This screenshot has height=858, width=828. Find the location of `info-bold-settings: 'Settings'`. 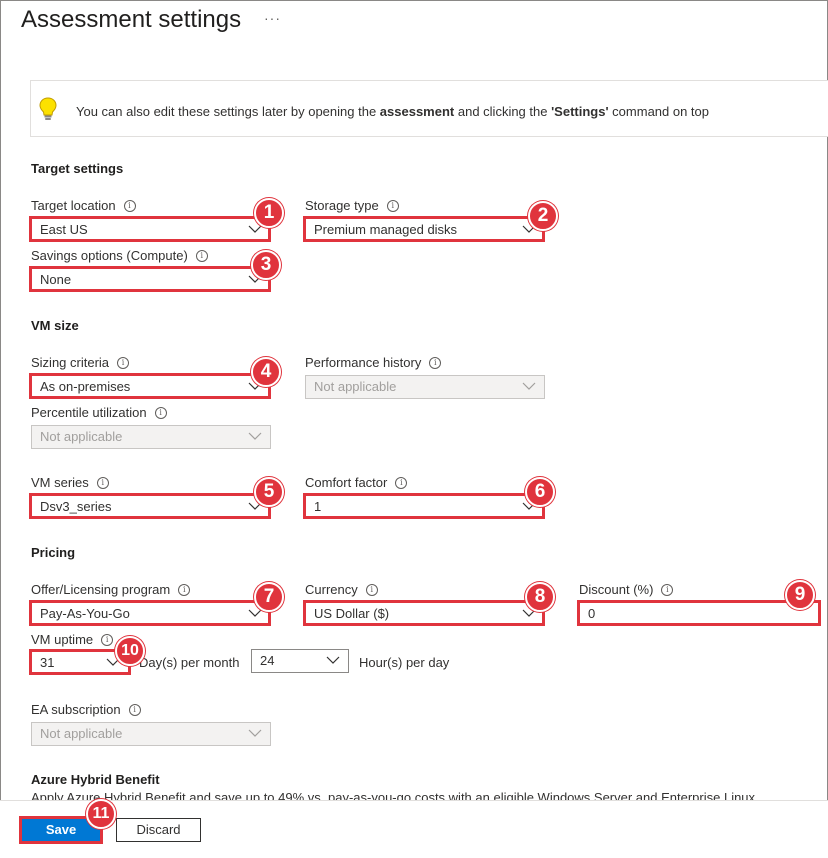

info-bold-settings: 'Settings' is located at coordinates (580, 111).